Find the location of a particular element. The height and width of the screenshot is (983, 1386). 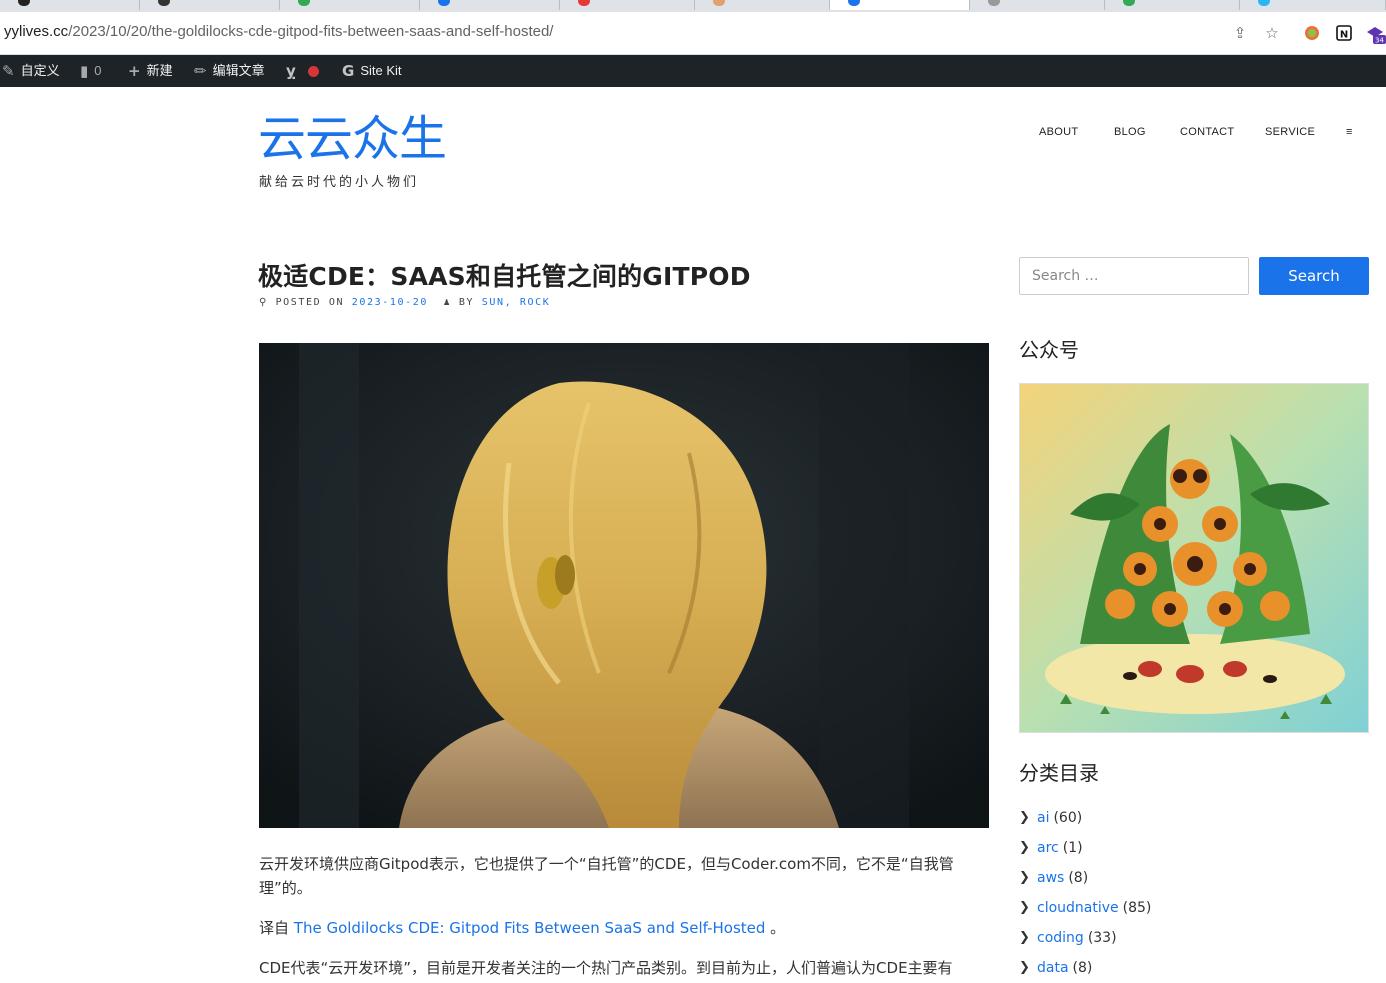

post-date-link: 2023-10-20 is located at coordinates (390, 302).